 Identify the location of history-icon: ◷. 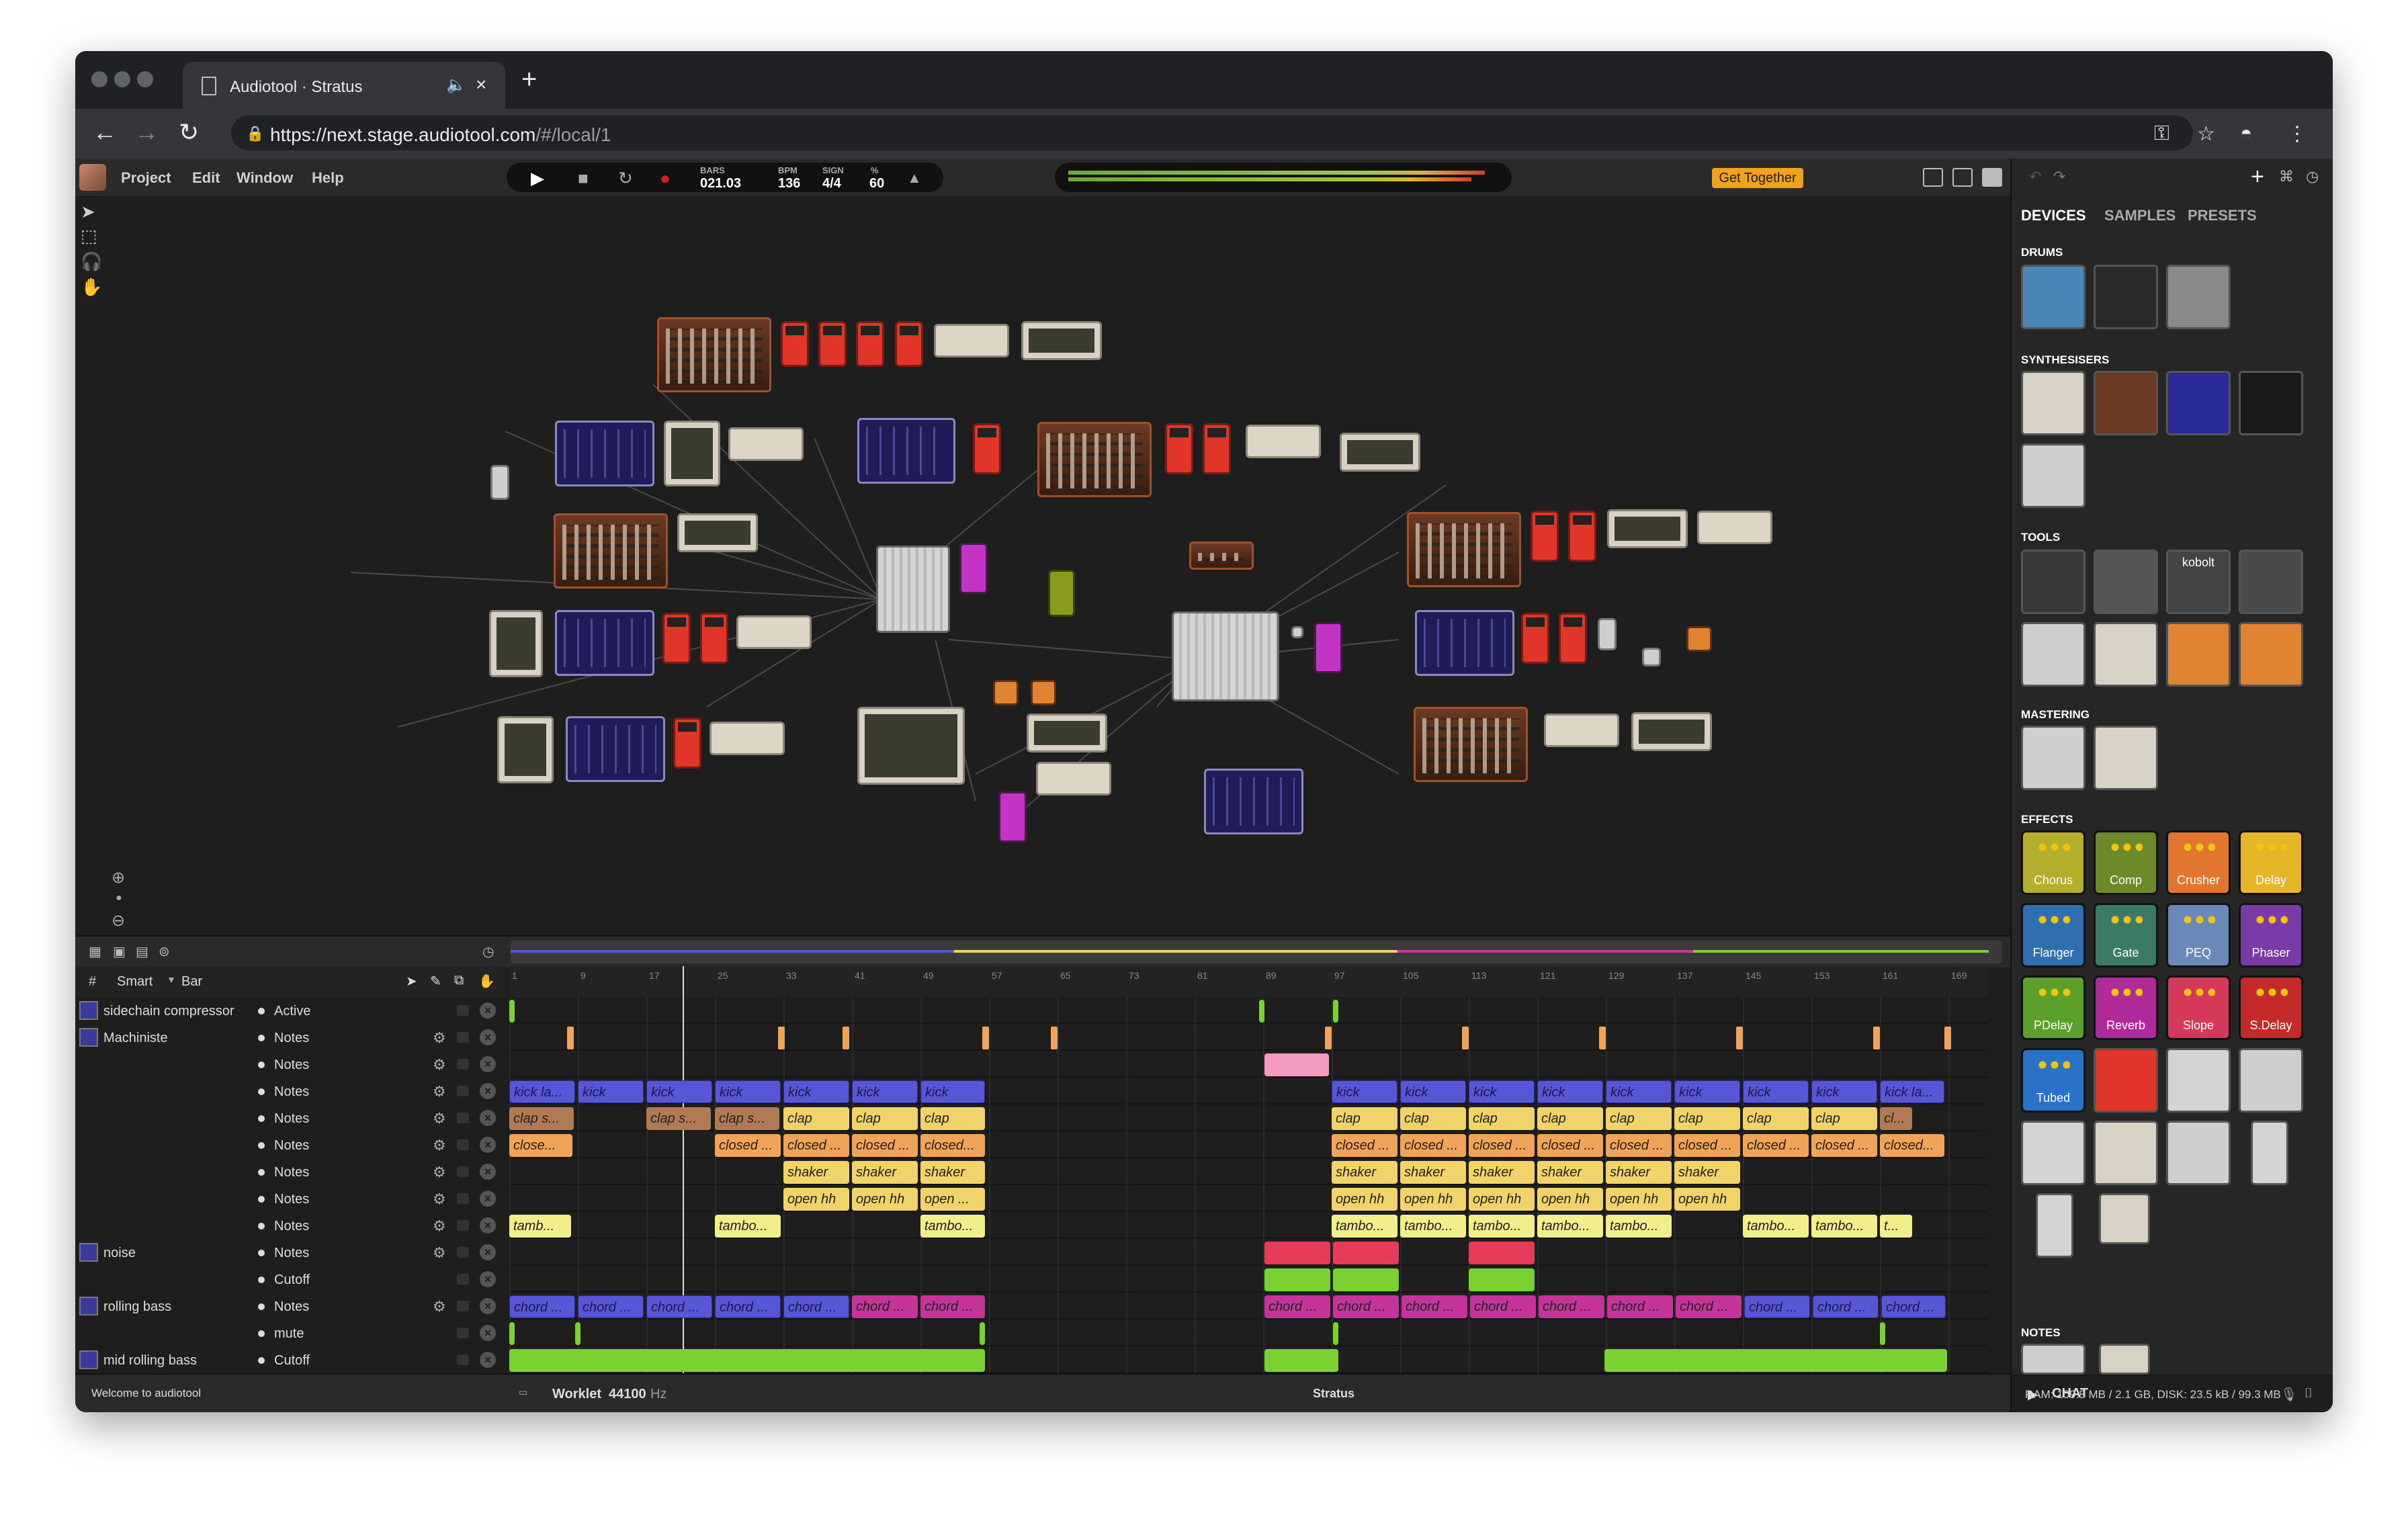
(2312, 176).